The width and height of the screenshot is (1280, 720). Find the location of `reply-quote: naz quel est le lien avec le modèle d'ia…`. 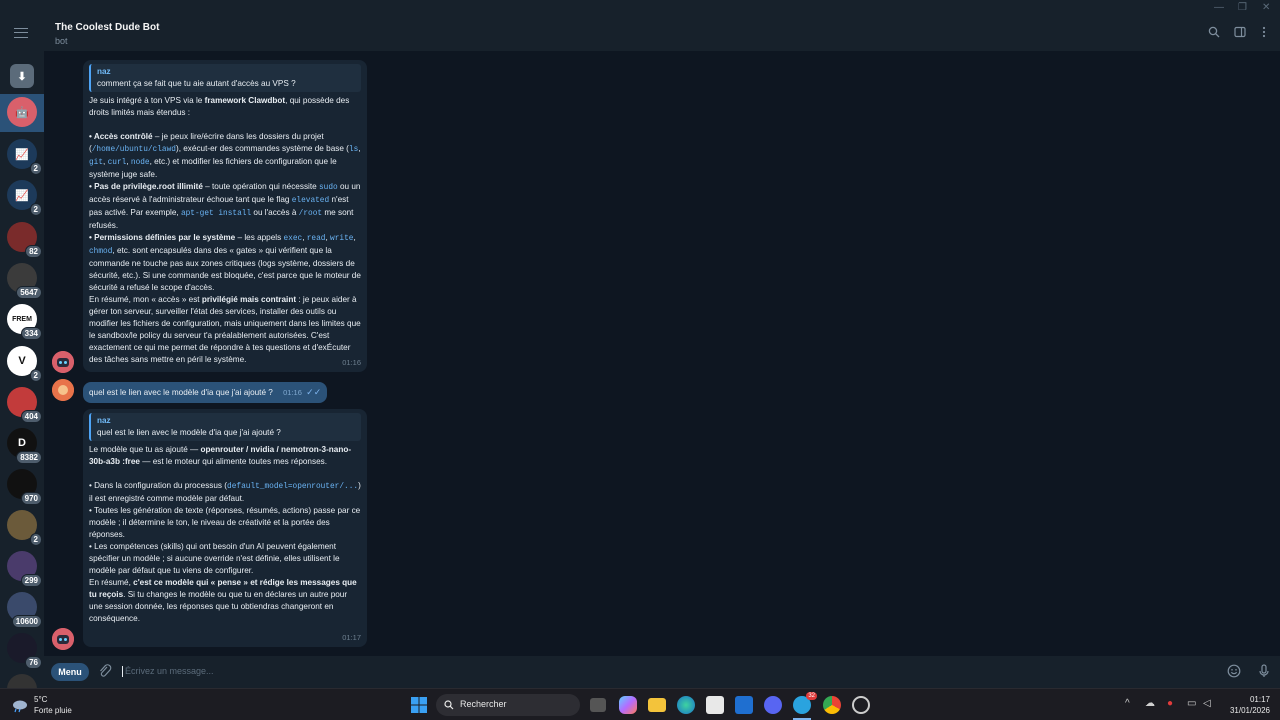

reply-quote: naz quel est le lien avec le modèle d'ia… is located at coordinates (225, 427).